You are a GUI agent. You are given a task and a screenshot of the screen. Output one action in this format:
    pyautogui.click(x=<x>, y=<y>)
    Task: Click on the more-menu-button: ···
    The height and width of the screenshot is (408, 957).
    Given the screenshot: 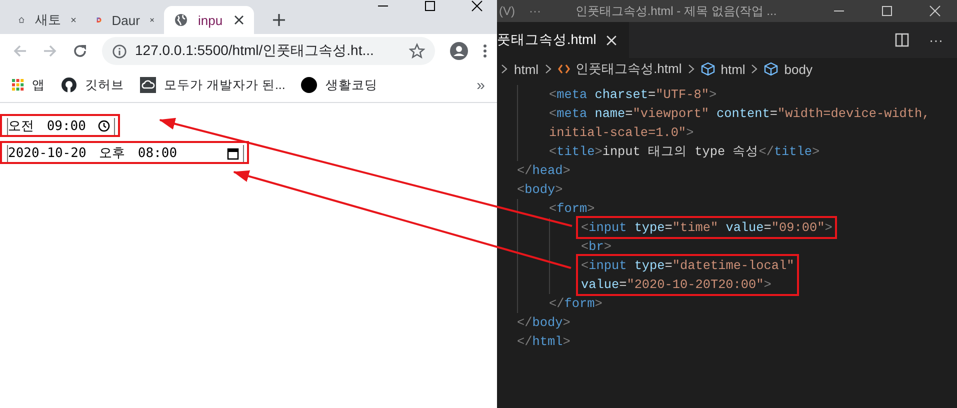 What is the action you would take?
    pyautogui.click(x=535, y=11)
    